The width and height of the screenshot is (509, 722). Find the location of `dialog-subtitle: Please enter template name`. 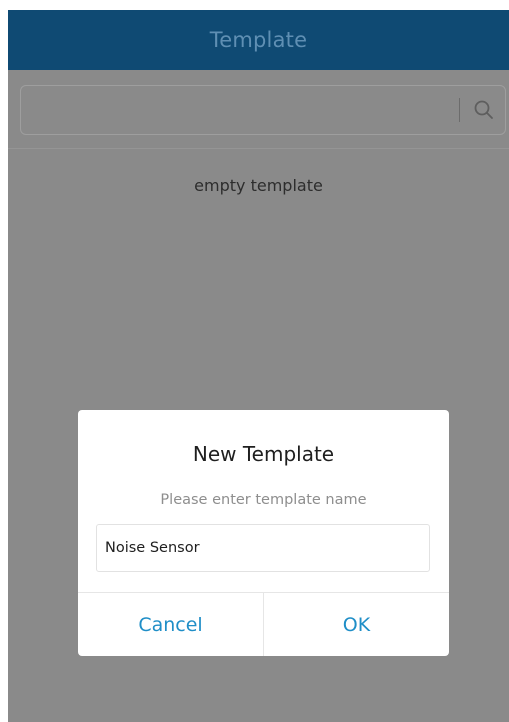

dialog-subtitle: Please enter template name is located at coordinates (263, 500).